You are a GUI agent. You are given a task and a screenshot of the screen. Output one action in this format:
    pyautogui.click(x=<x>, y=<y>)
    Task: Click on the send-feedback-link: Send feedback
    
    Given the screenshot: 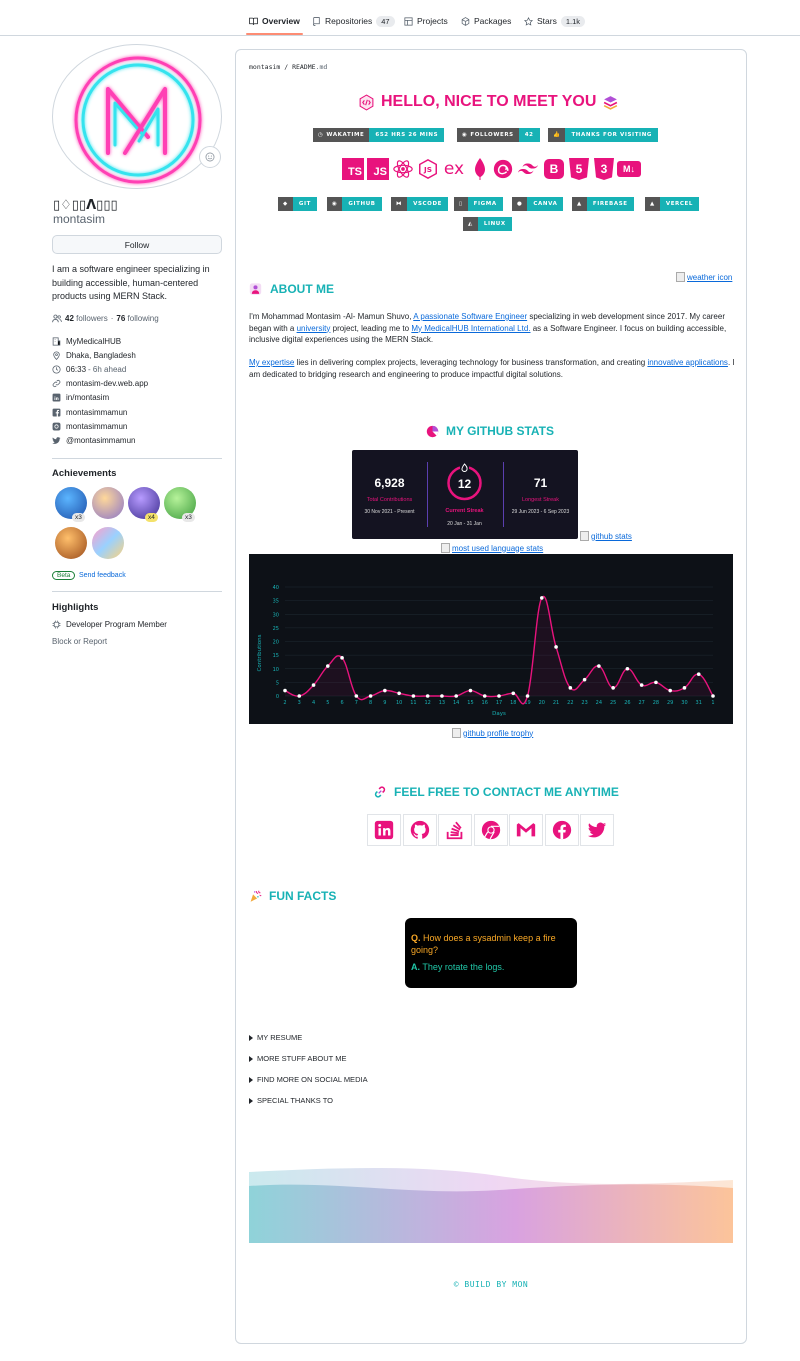 What is the action you would take?
    pyautogui.click(x=102, y=575)
    